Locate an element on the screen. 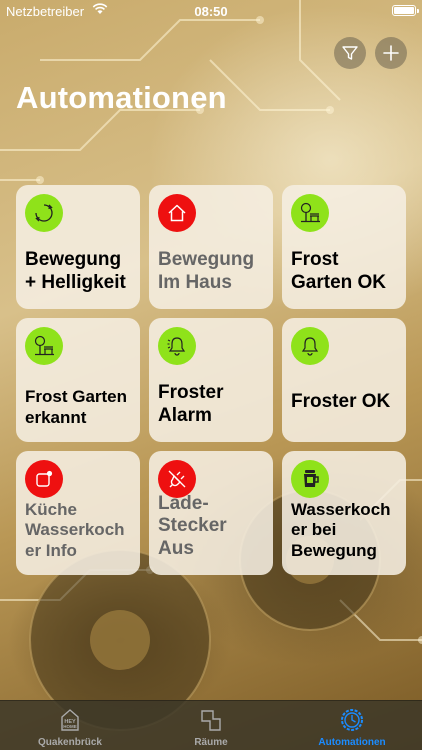  bell-icon is located at coordinates (310, 346).